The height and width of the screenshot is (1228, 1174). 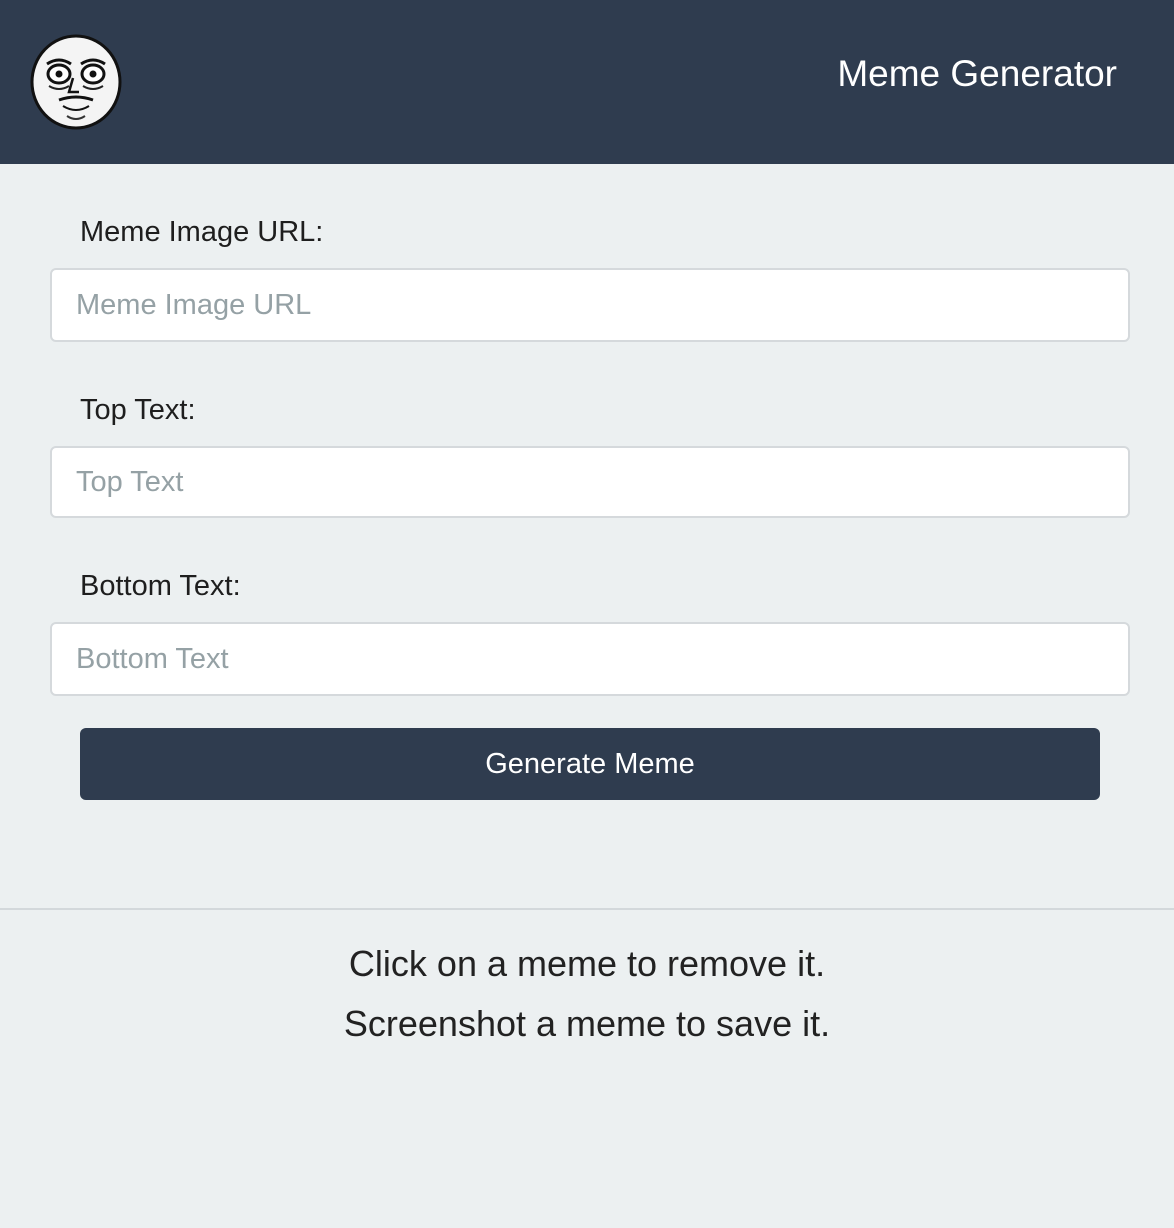 What do you see at coordinates (202, 232) in the screenshot?
I see `image-url-label: Meme Image URL:` at bounding box center [202, 232].